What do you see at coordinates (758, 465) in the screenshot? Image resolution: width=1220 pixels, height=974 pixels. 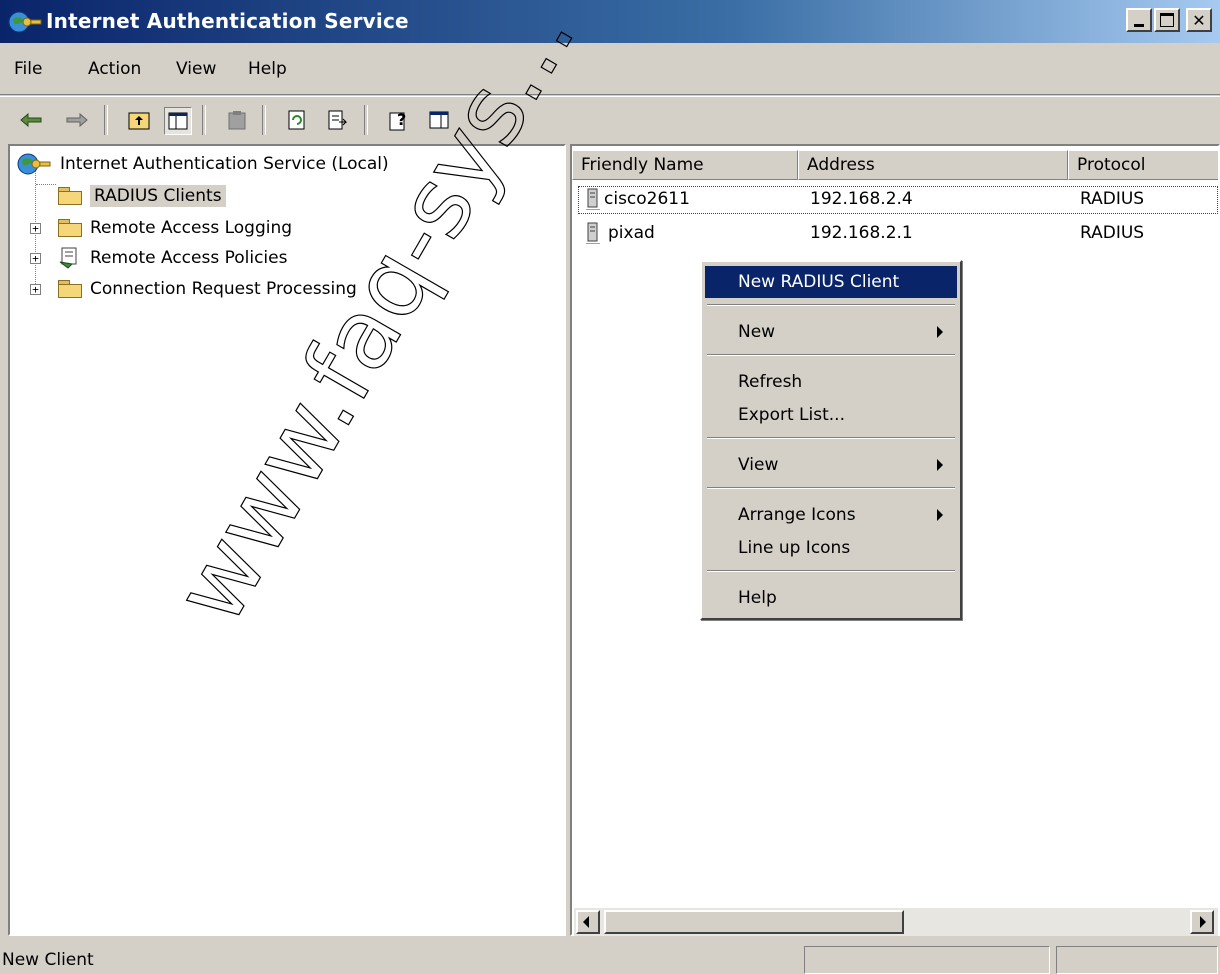 I see `menu-item-label: View` at bounding box center [758, 465].